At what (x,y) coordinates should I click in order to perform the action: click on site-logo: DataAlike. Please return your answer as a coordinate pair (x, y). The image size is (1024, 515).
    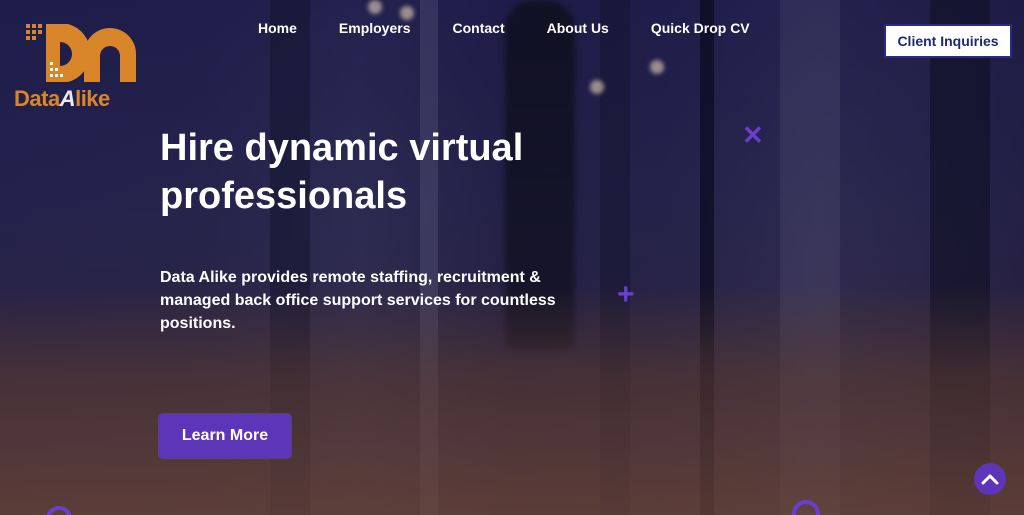
    Looking at the image, I should click on (74, 67).